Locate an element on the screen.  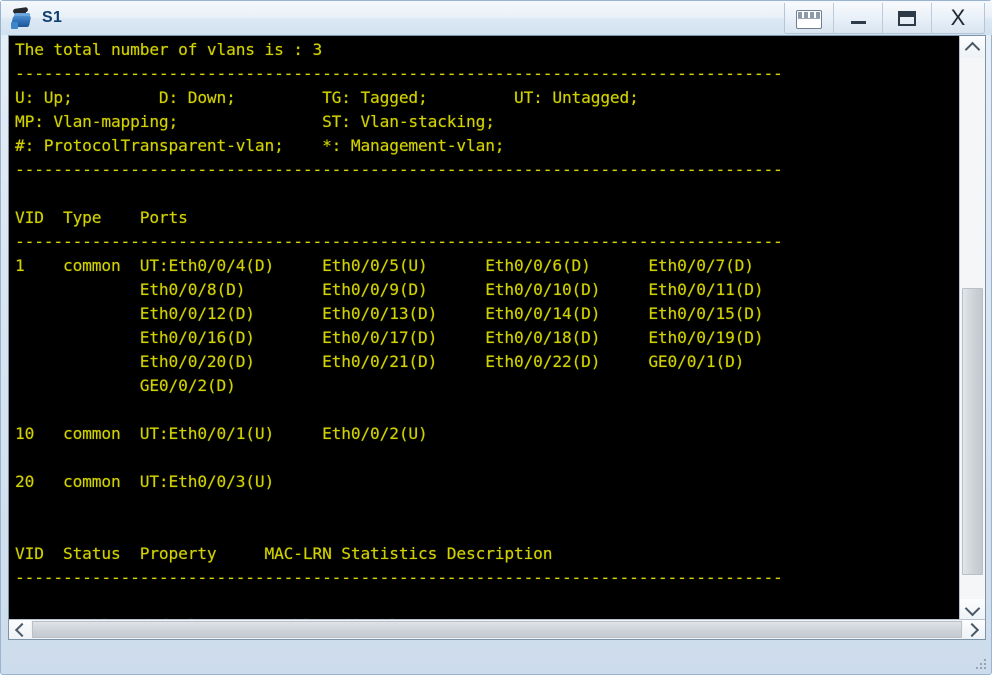
keyboard-icon is located at coordinates (809, 19).